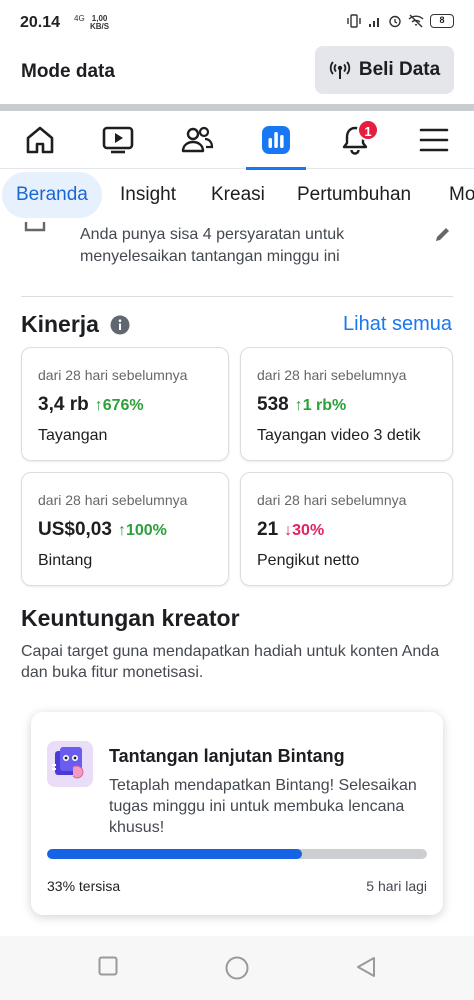 This screenshot has height=1000, width=474. Describe the element at coordinates (119, 405) in the screenshot. I see `metric-delta: ↑676%` at that location.